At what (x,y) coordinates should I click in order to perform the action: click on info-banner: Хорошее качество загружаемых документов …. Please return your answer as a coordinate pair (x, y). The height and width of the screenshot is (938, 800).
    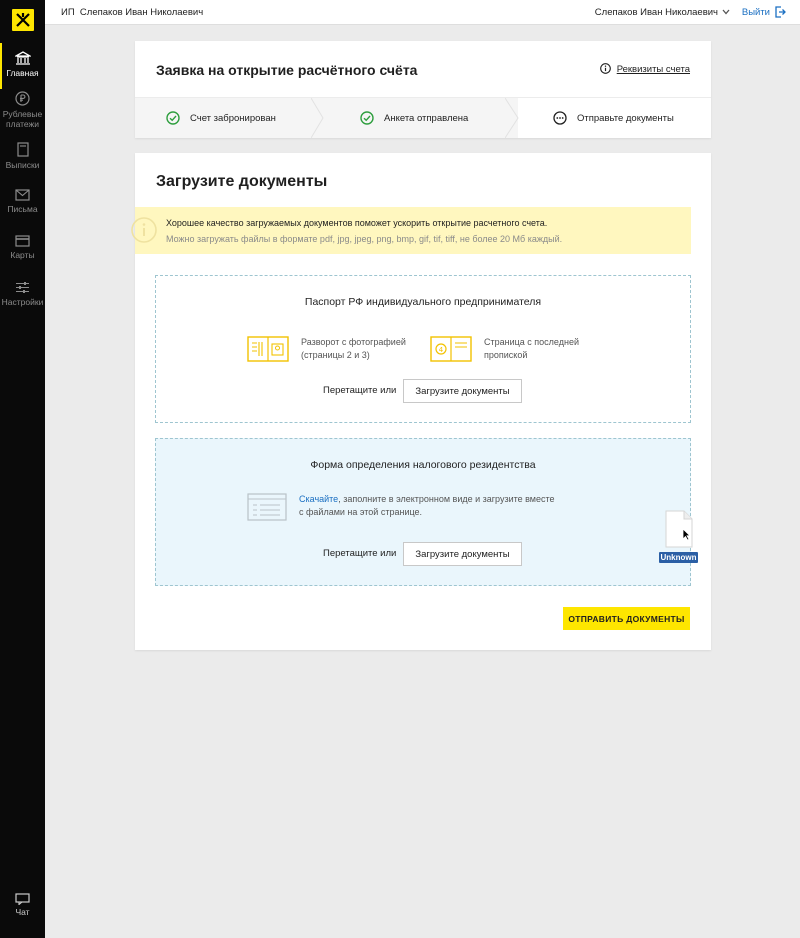
    Looking at the image, I should click on (411, 230).